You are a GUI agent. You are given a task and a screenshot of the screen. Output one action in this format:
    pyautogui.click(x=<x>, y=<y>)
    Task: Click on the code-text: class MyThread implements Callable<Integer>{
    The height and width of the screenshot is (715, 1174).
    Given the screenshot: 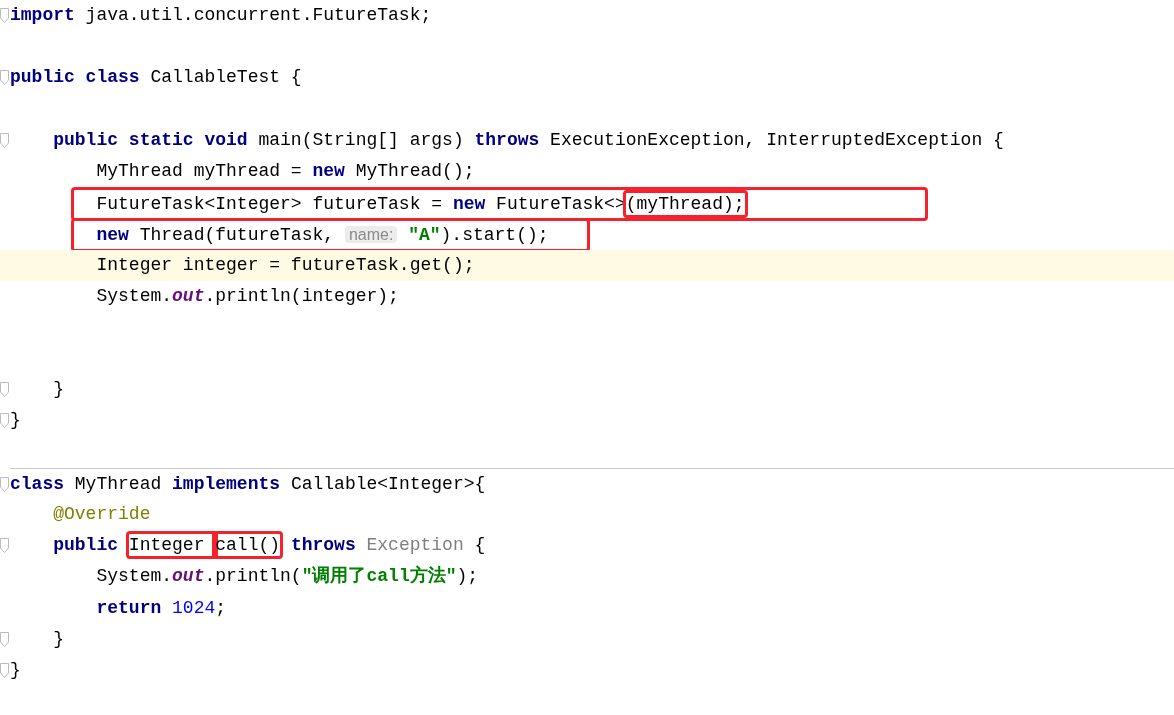 What is the action you would take?
    pyautogui.click(x=248, y=483)
    